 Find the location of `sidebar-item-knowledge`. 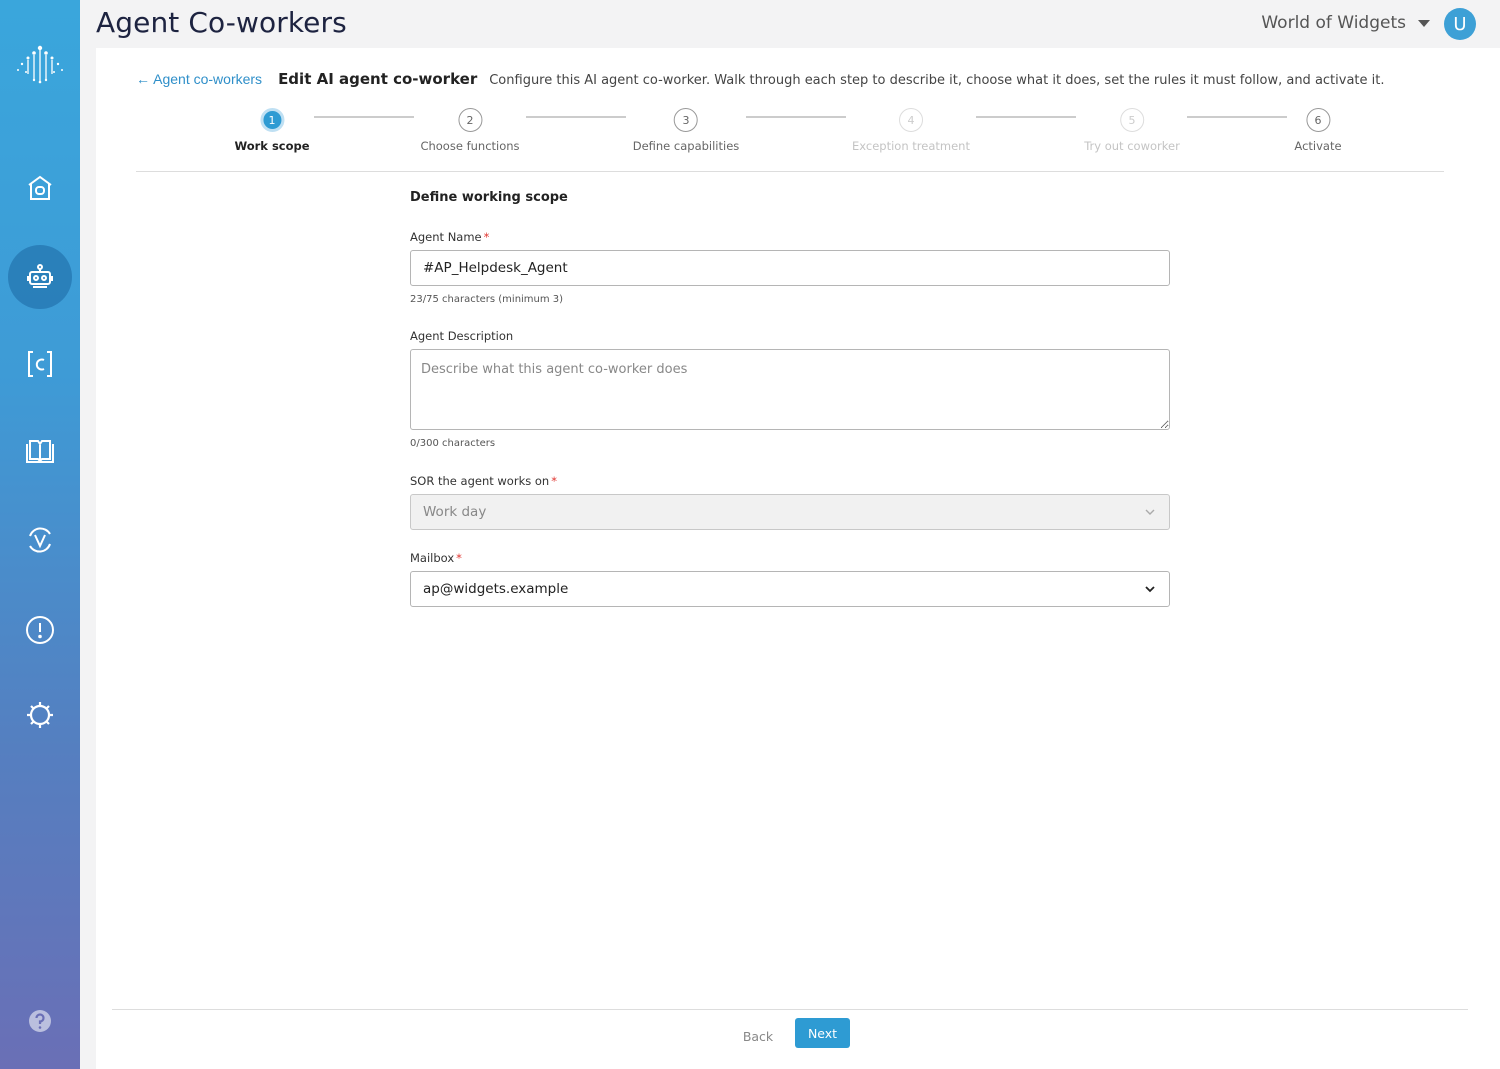

sidebar-item-knowledge is located at coordinates (40, 452).